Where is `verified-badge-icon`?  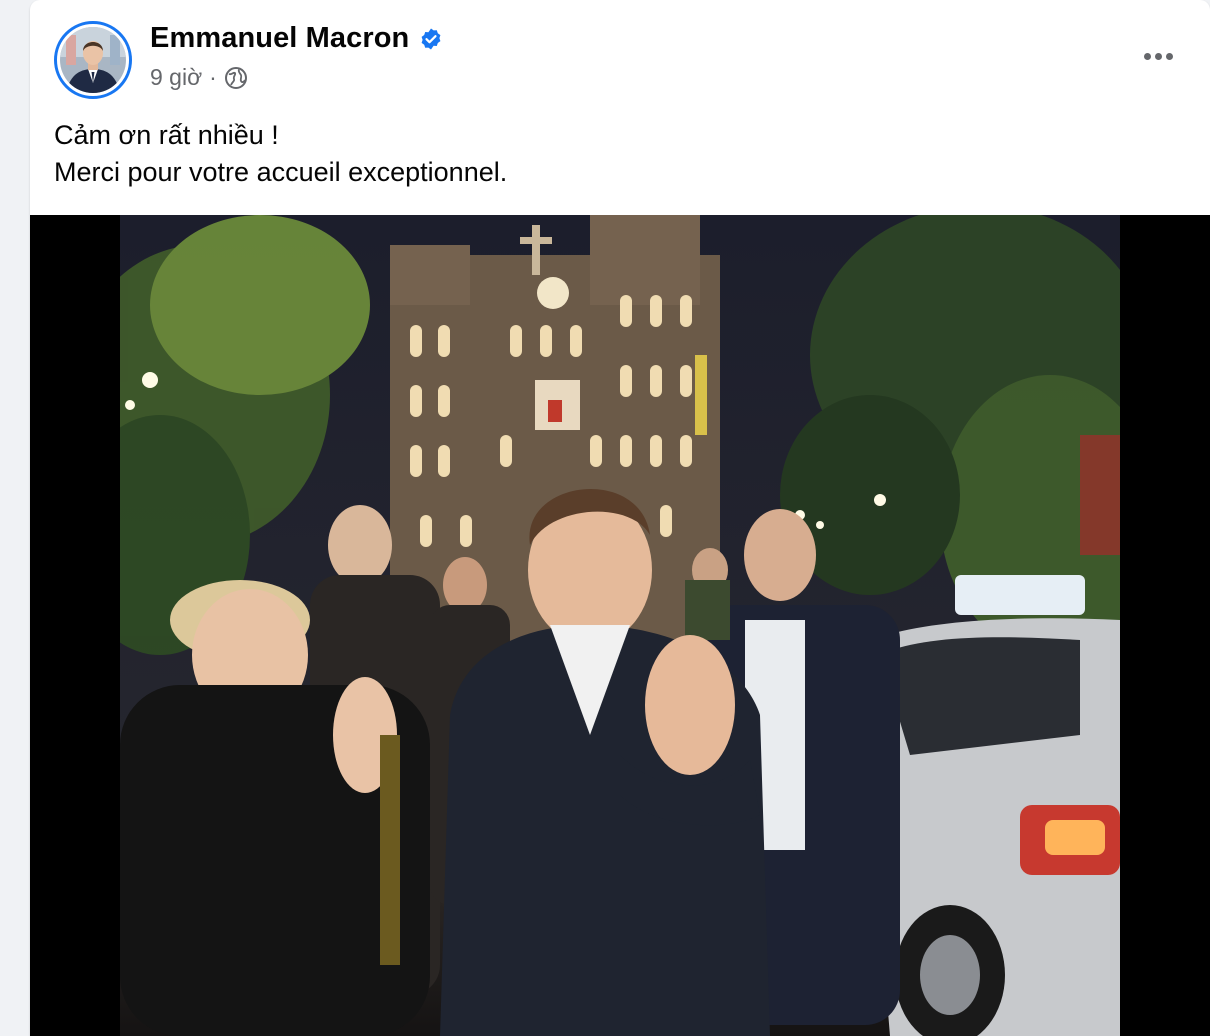
verified-badge-icon is located at coordinates (431, 38).